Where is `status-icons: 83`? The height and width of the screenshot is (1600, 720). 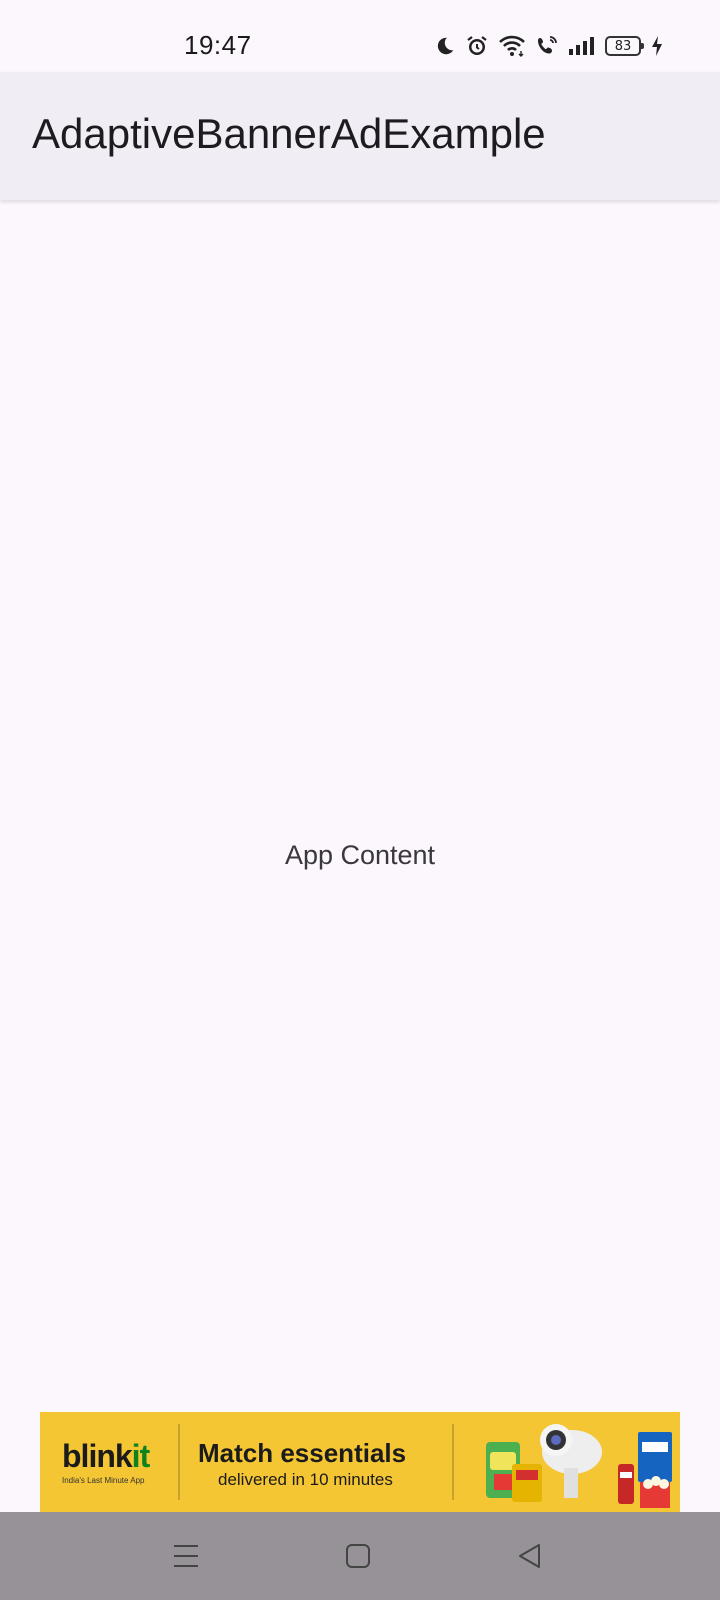 status-icons: 83 is located at coordinates (549, 46).